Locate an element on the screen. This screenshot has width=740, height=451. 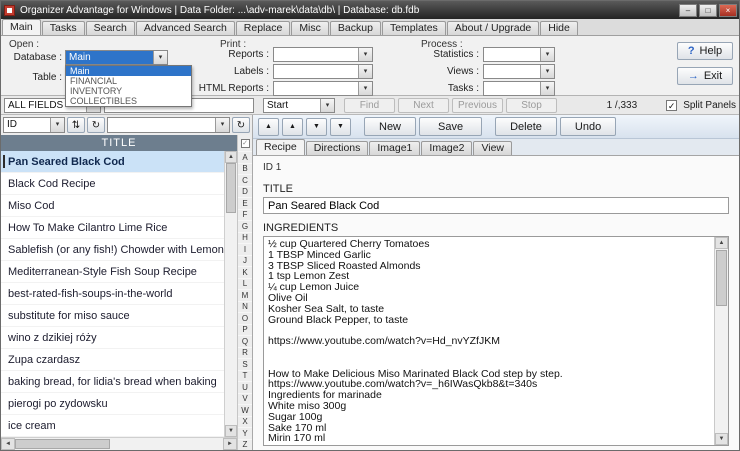
undo-button: Undo is located at coordinates (588, 126).